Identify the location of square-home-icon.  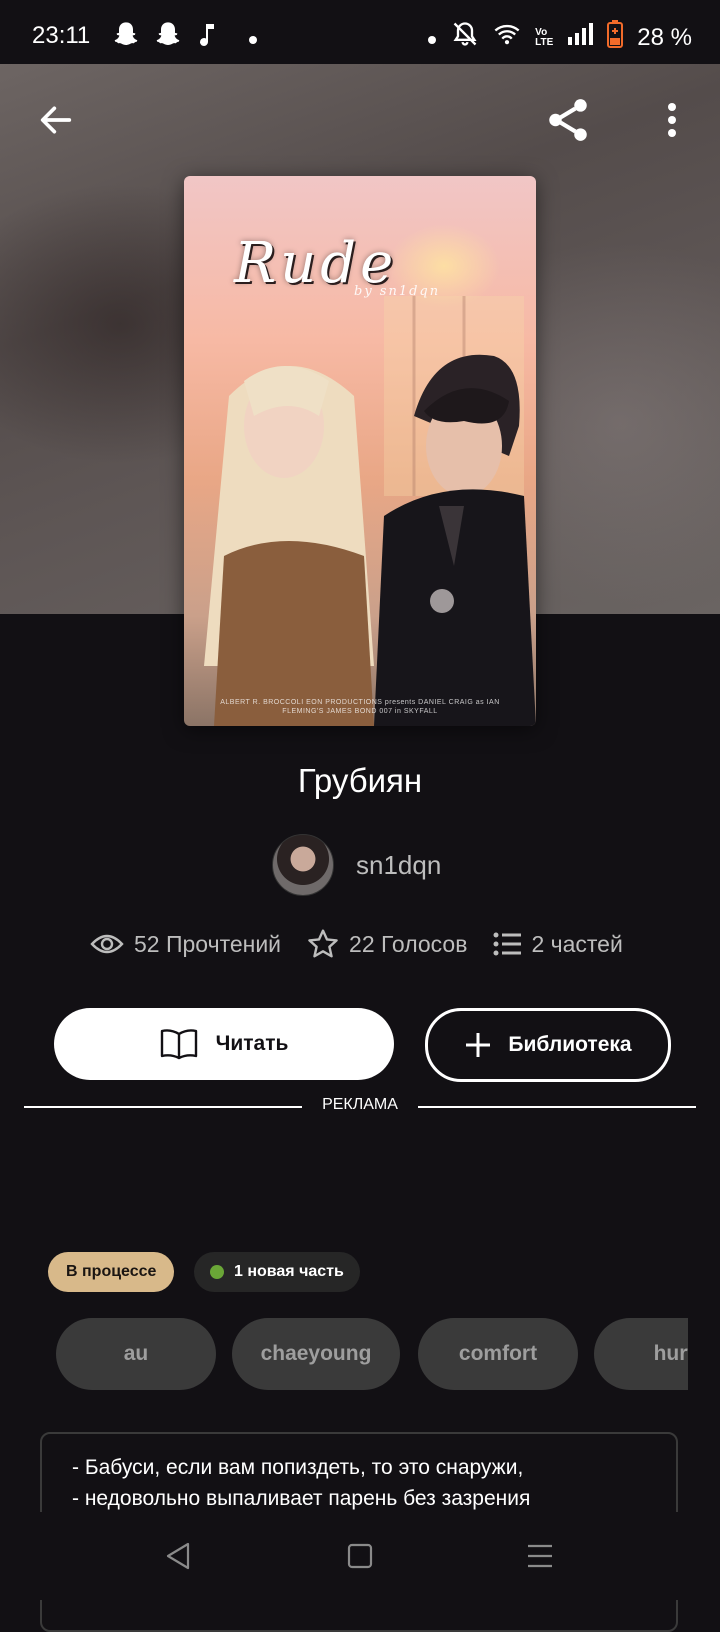
(360, 1556).